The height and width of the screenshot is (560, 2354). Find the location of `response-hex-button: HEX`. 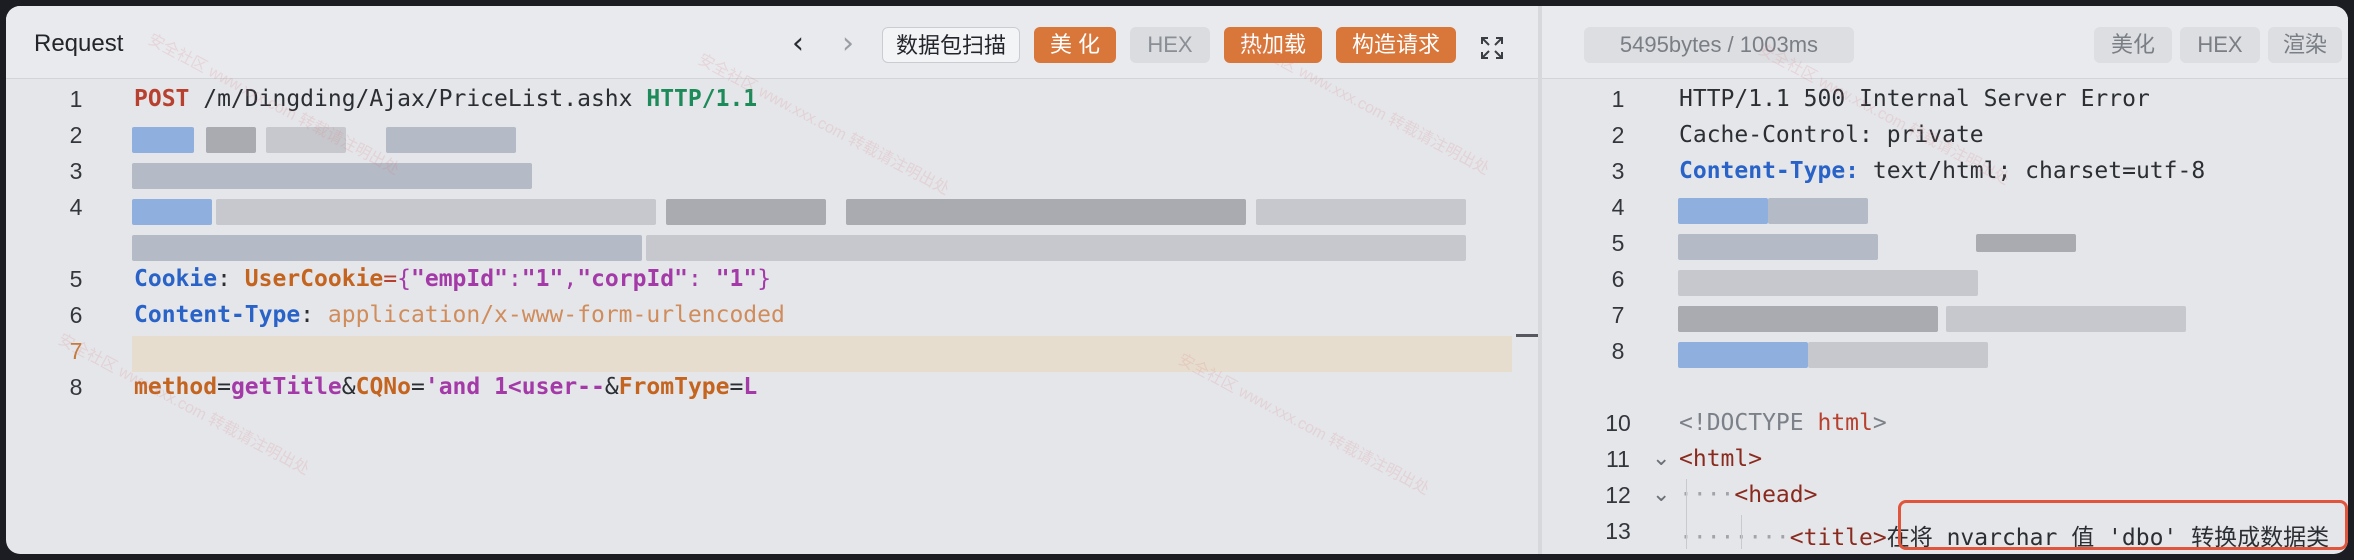

response-hex-button: HEX is located at coordinates (2220, 45).